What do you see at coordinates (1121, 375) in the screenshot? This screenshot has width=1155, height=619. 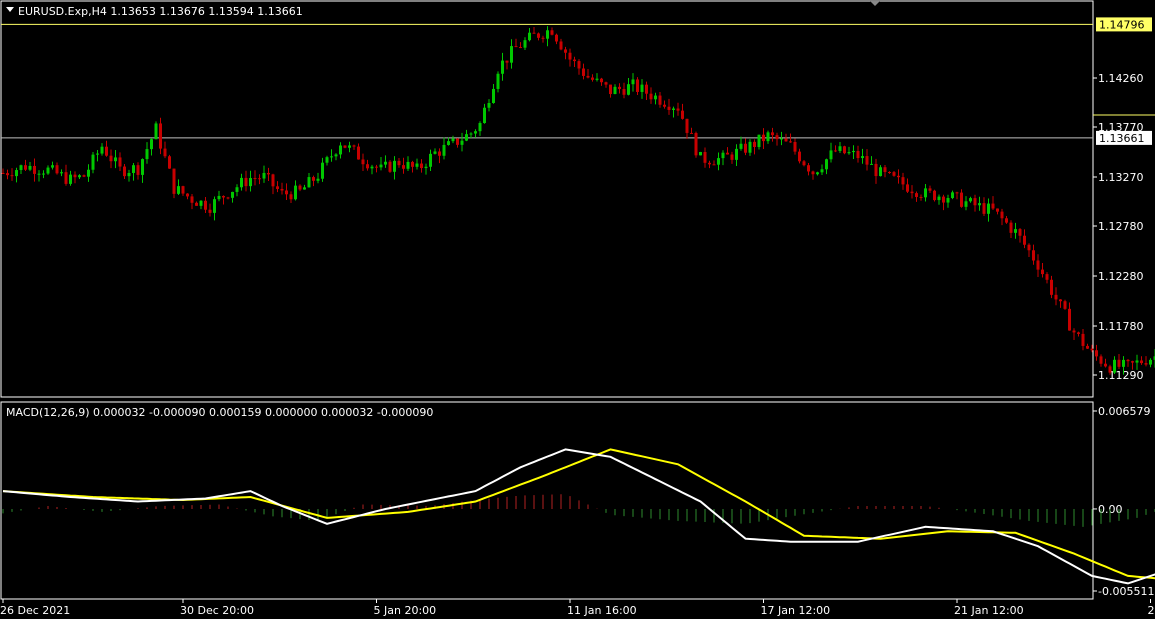 I see `price-tick-label: 1.11290` at bounding box center [1121, 375].